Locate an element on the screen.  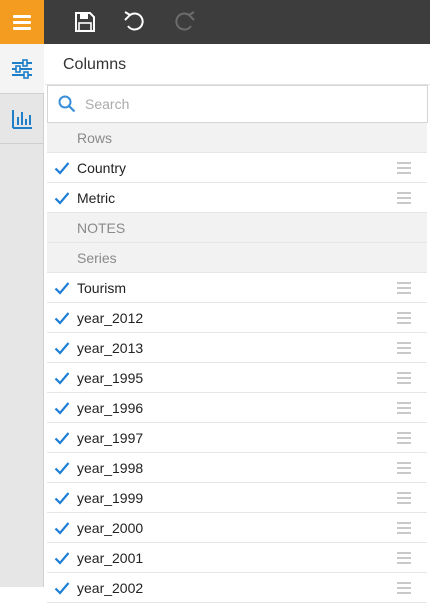
list-item-label: year_1998 is located at coordinates (110, 467).